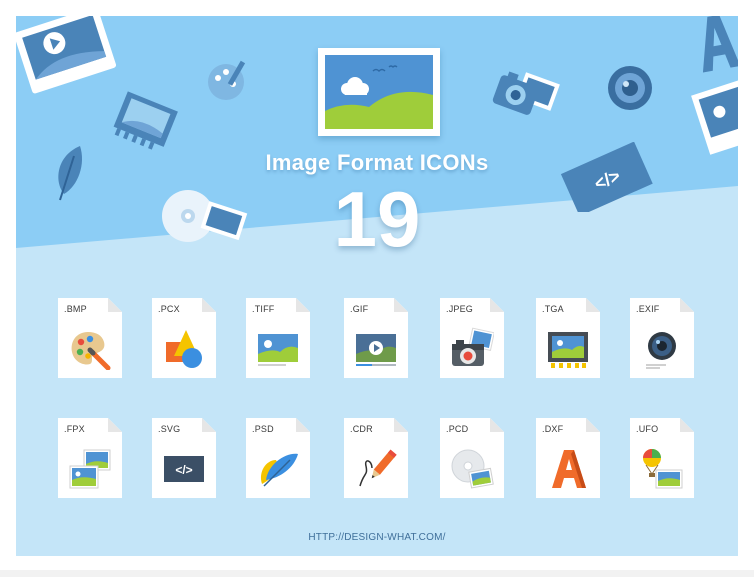  What do you see at coordinates (74, 429) in the screenshot?
I see `file-ext-label: .FPX` at bounding box center [74, 429].